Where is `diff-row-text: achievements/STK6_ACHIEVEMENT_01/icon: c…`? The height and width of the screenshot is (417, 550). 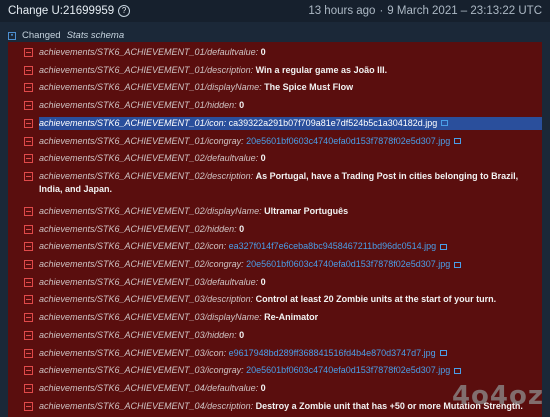 diff-row-text: achievements/STK6_ACHIEVEMENT_01/icon: c… is located at coordinates (290, 123).